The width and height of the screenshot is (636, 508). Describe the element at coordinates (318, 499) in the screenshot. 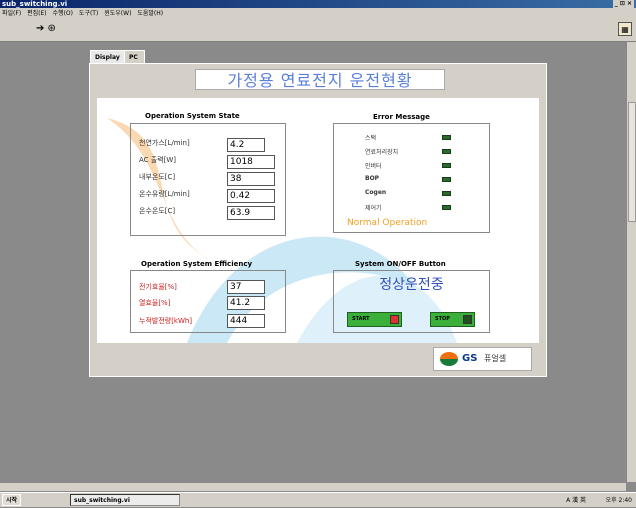

I see `taskbar: 시작 sub_switching.vi A 漢 英 오후 2:40` at that location.